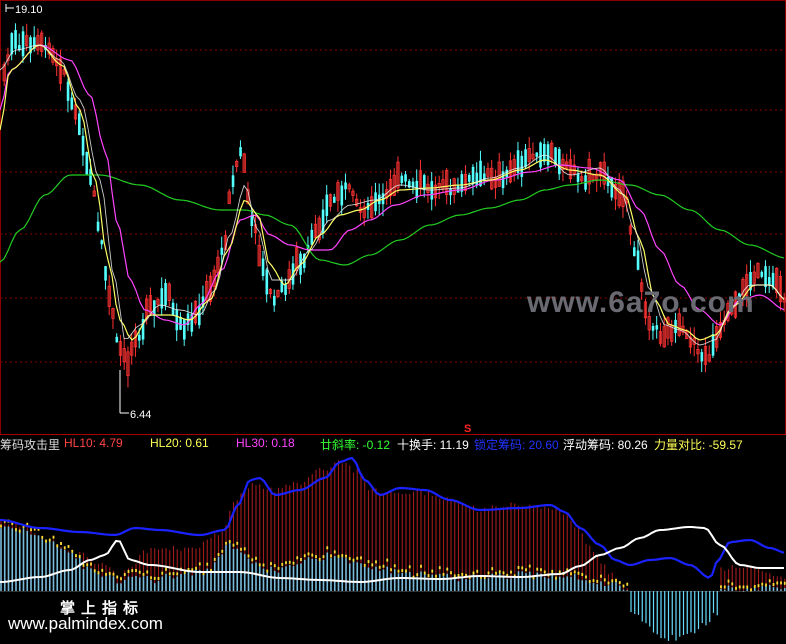 The width and height of the screenshot is (786, 644). What do you see at coordinates (168, 443) in the screenshot?
I see `readout-hl20-label: HL20:` at bounding box center [168, 443].